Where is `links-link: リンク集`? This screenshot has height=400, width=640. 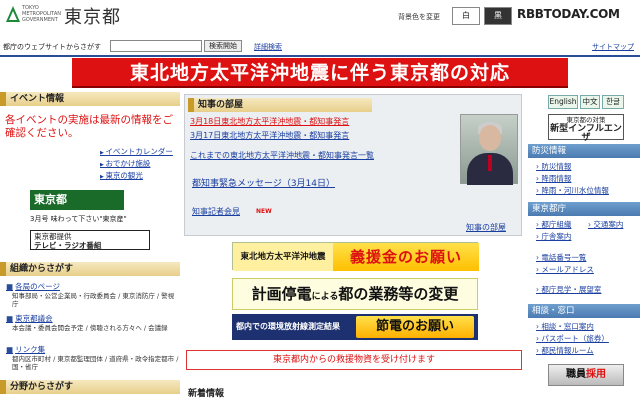 links-link: リンク集 is located at coordinates (25, 349).